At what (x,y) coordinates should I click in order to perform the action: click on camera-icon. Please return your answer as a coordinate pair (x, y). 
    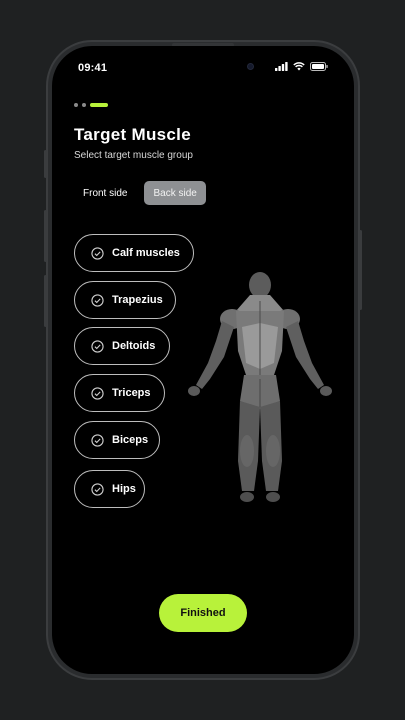
    Looking at the image, I should click on (250, 66).